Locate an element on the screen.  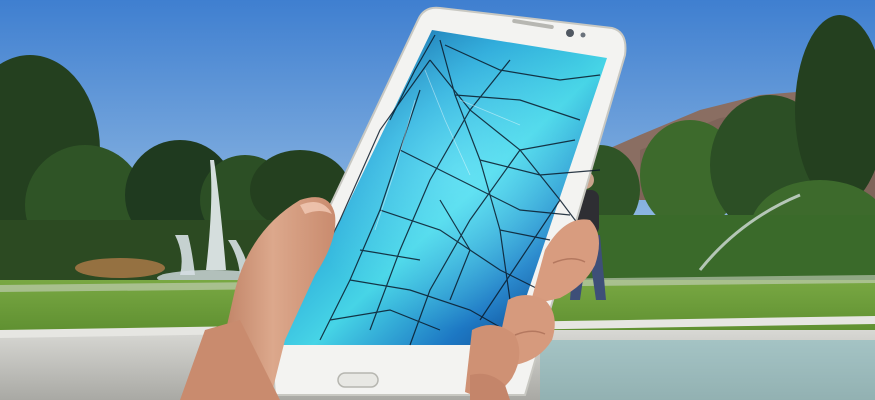
flower-bed is located at coordinates (120, 268).